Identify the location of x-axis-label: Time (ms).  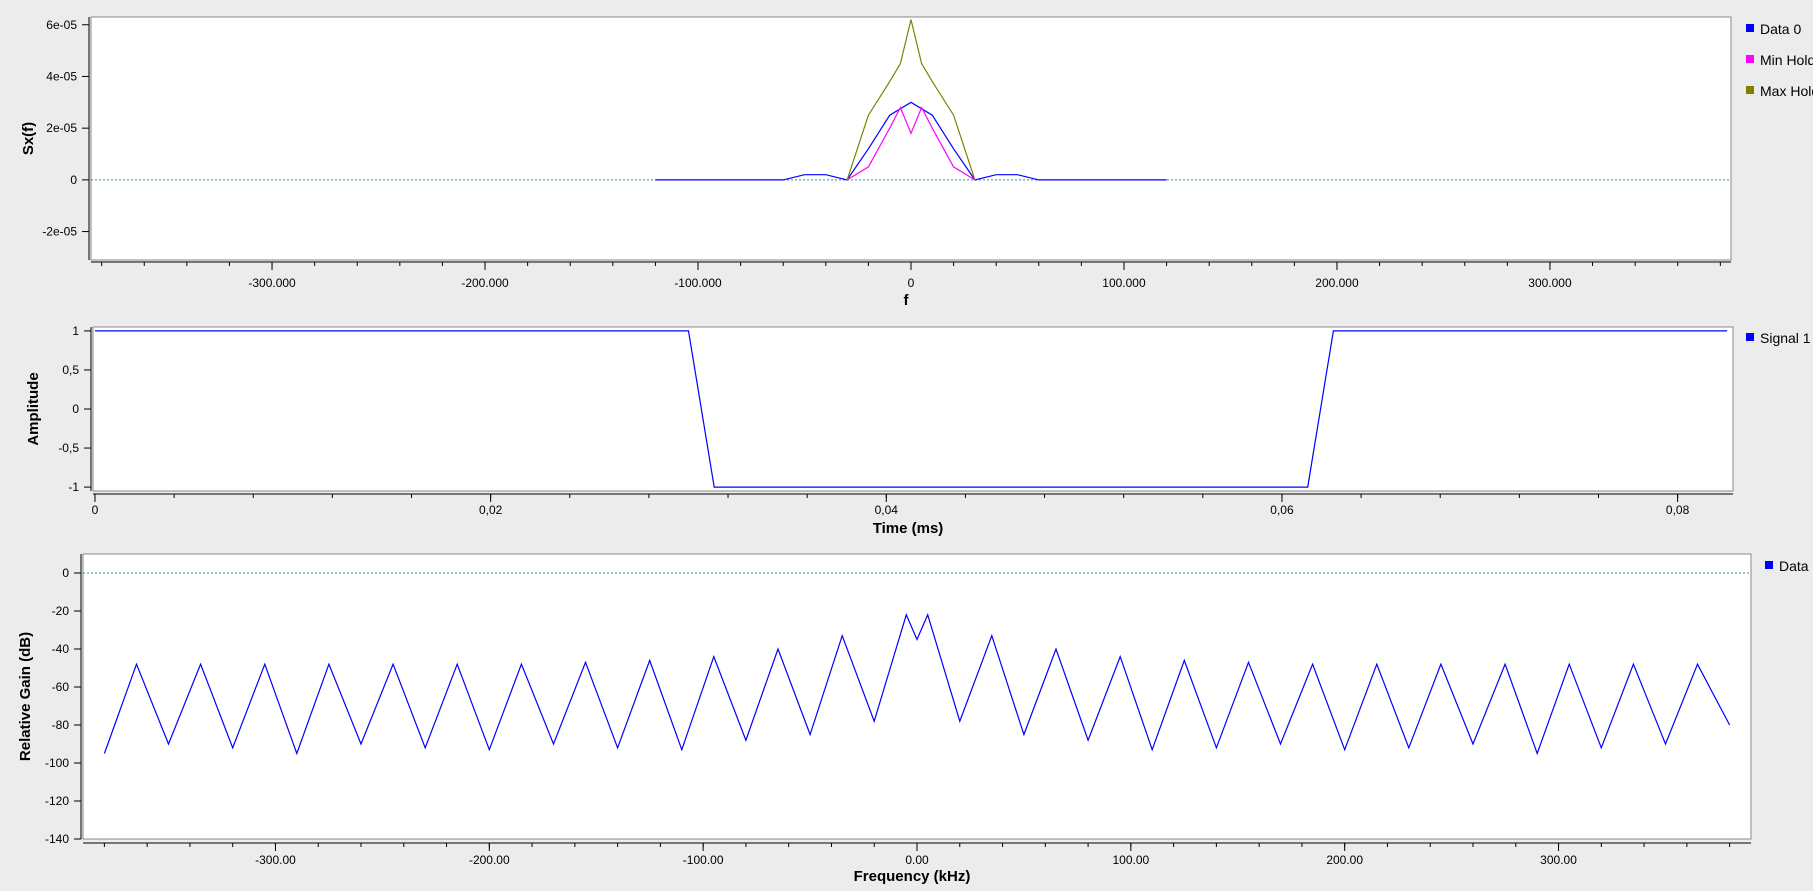
(908, 528).